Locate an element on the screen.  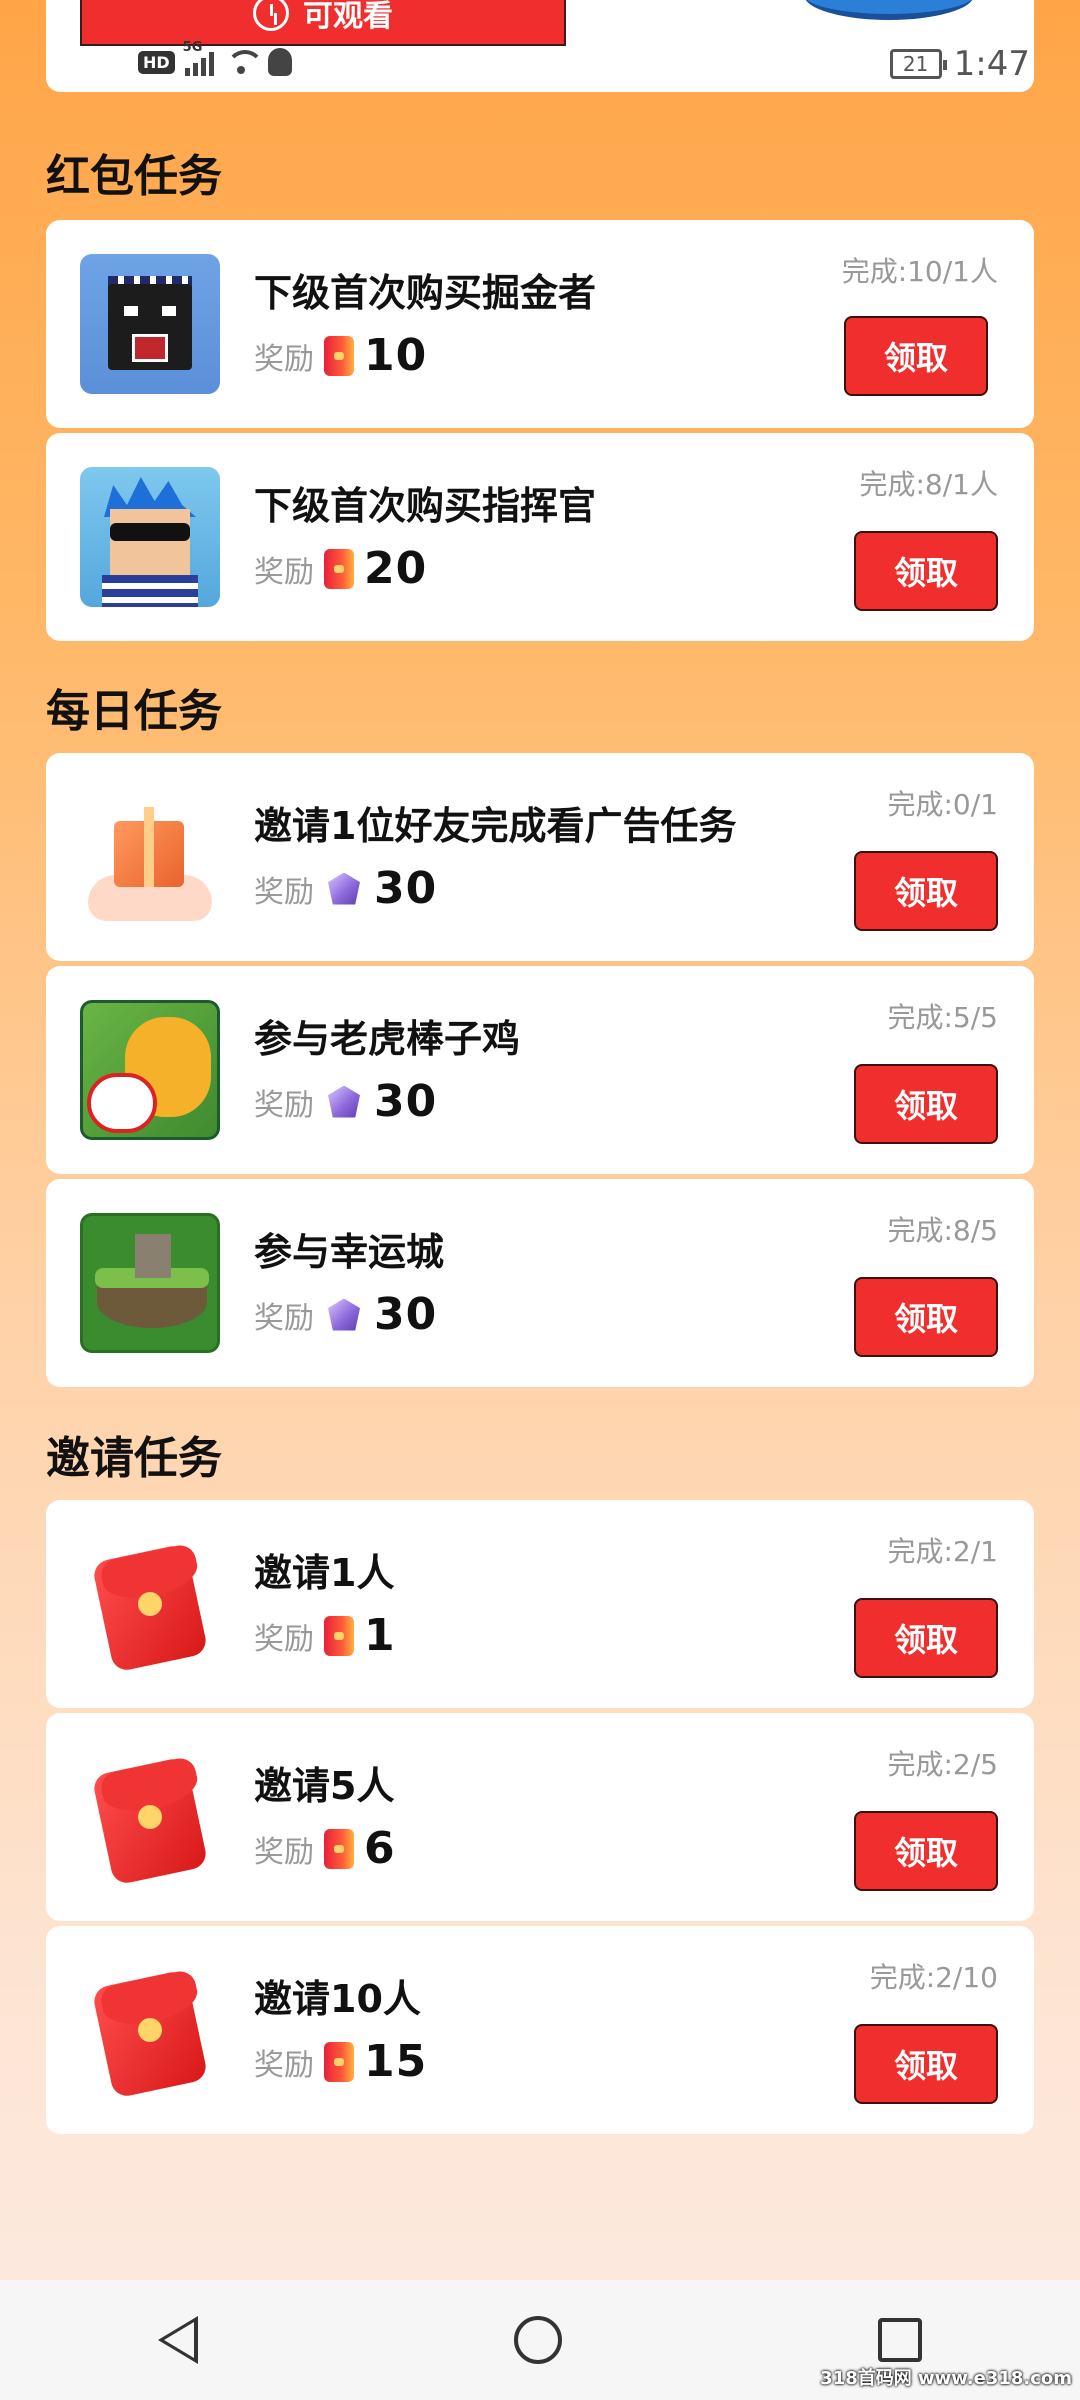
progress-status: 完成:2/1 is located at coordinates (943, 1551).